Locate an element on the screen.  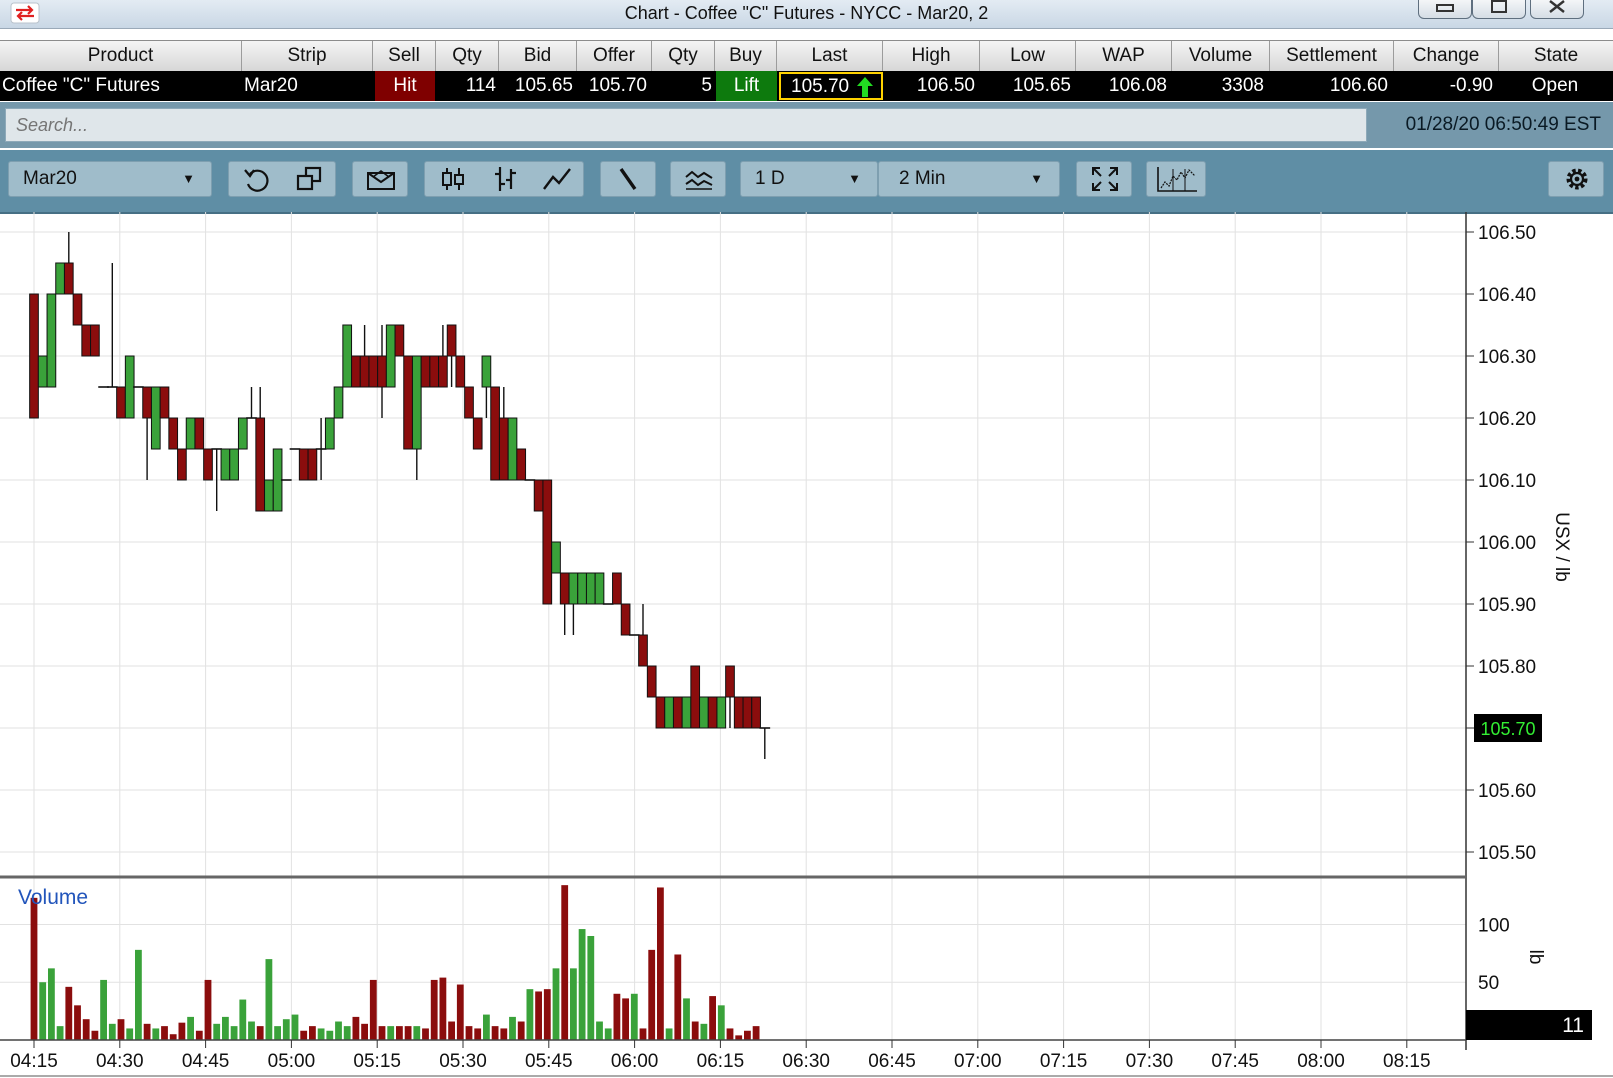
refresh-button is located at coordinates (257, 179).